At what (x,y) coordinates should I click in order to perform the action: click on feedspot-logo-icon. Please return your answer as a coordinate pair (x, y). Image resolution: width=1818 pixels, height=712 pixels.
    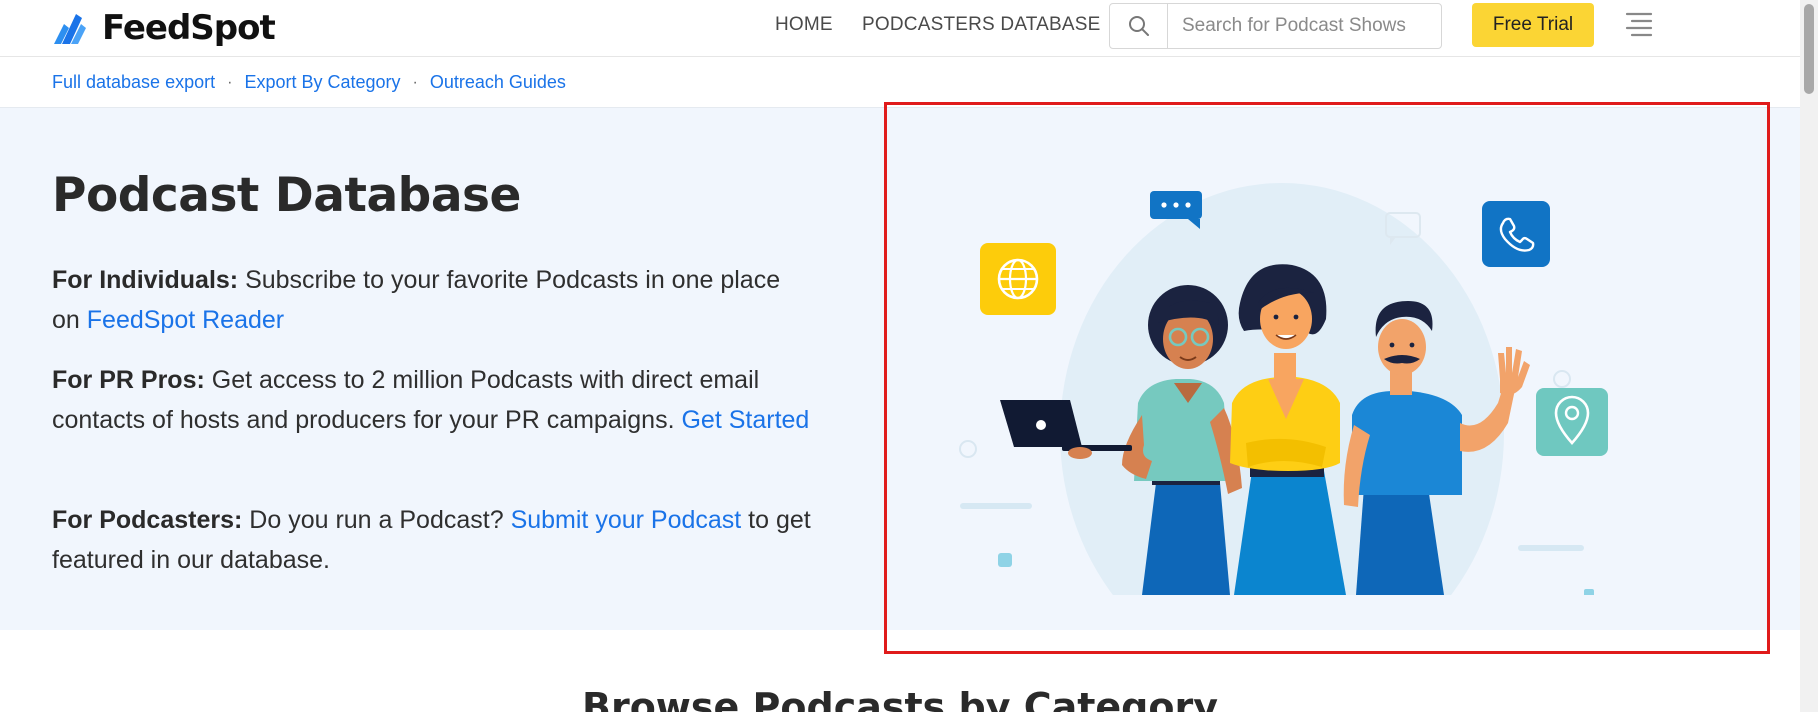
    Looking at the image, I should click on (70, 29).